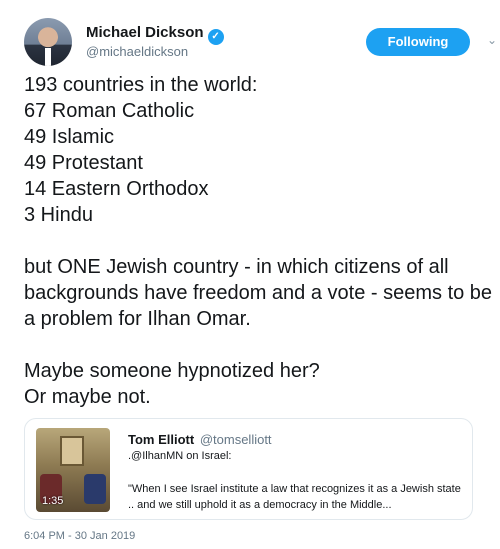 The image size is (500, 549). Describe the element at coordinates (79, 536) in the screenshot. I see `tweet-timestamp: 6:04 PM - 30 Jan 2019` at that location.